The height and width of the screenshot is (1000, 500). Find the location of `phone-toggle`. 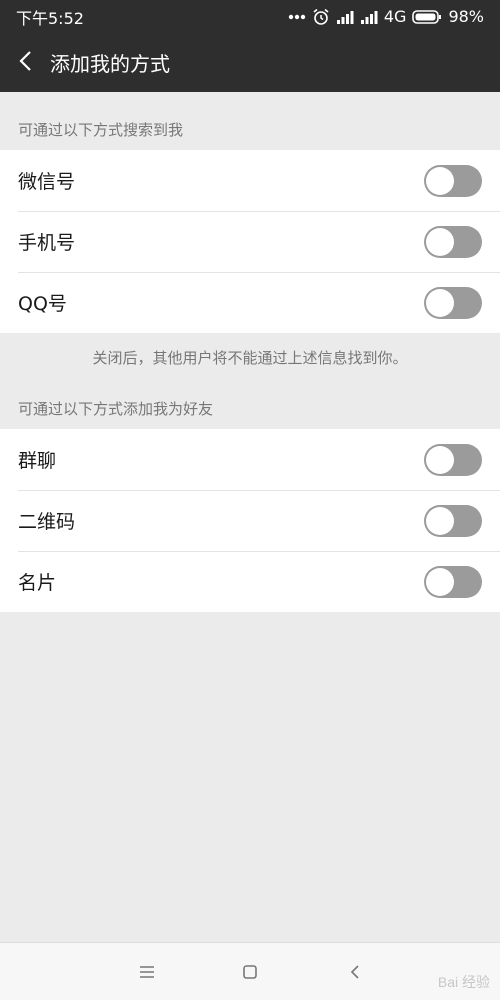

phone-toggle is located at coordinates (453, 241).